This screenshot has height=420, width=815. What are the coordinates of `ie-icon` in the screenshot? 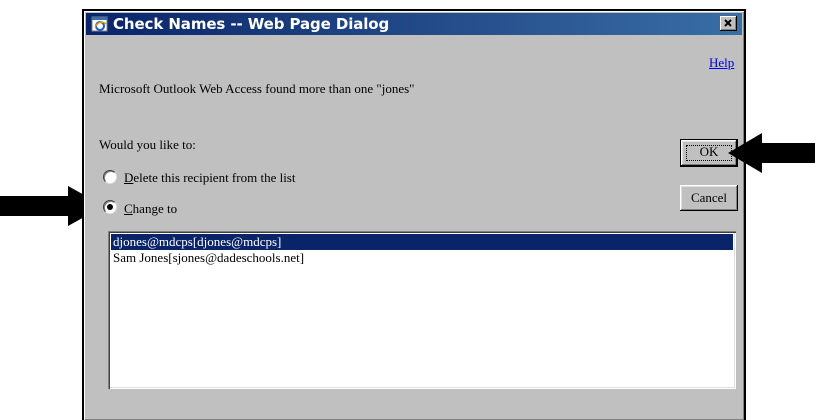 It's located at (99, 24).